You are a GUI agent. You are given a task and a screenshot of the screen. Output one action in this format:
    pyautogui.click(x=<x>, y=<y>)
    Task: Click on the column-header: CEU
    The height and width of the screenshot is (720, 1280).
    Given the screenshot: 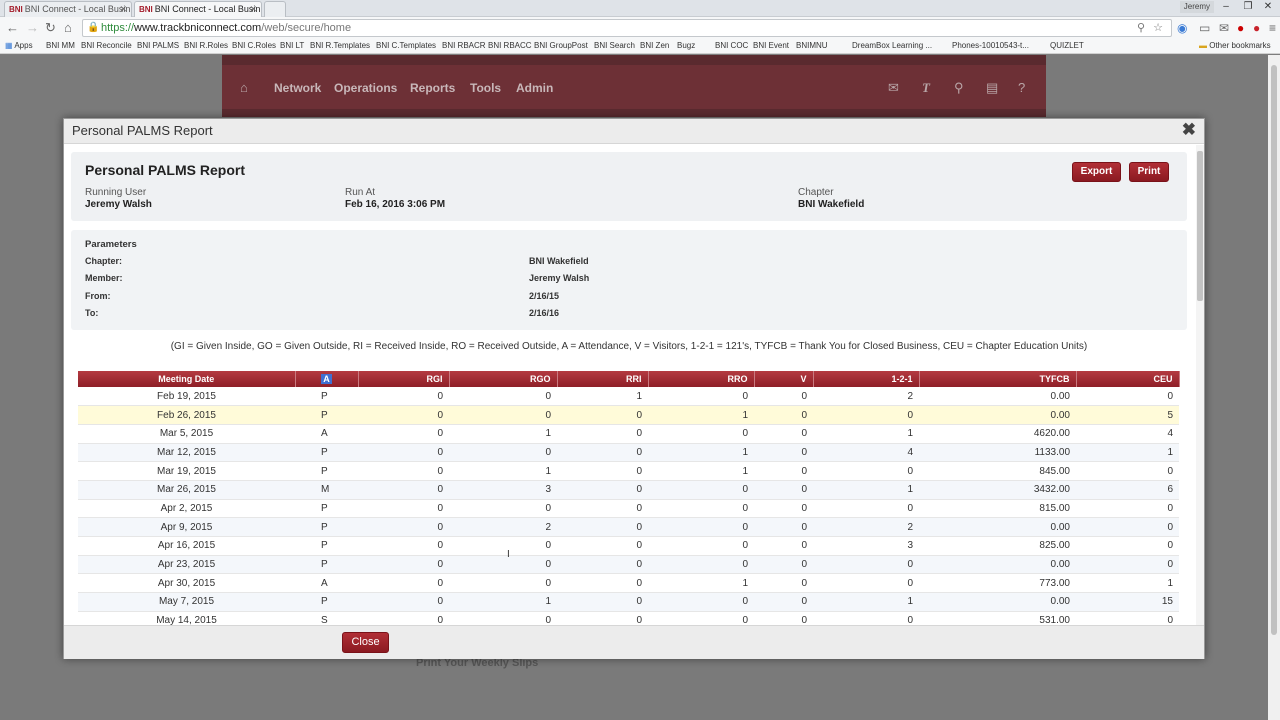 What is the action you would take?
    pyautogui.click(x=1128, y=379)
    